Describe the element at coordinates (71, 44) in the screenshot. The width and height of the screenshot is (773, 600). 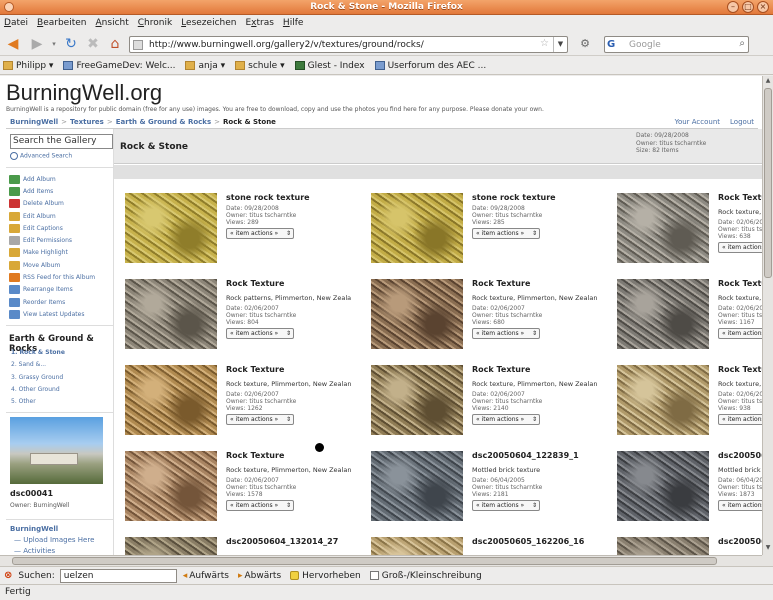
I see `reload-icon: ↻` at that location.